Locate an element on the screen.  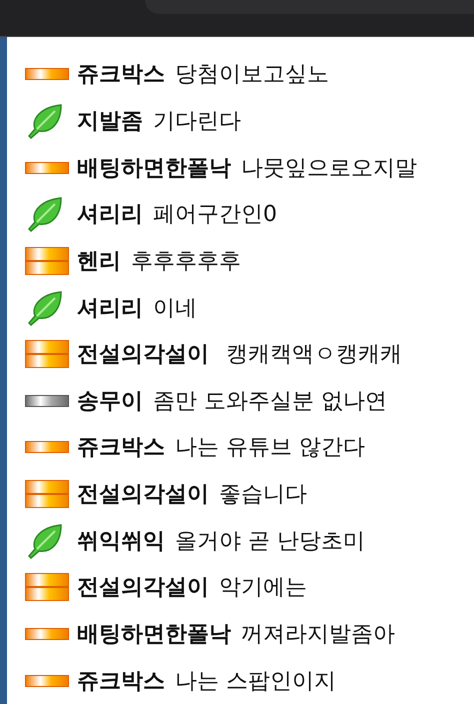
chat-message: 페어구간인0 is located at coordinates (215, 215).